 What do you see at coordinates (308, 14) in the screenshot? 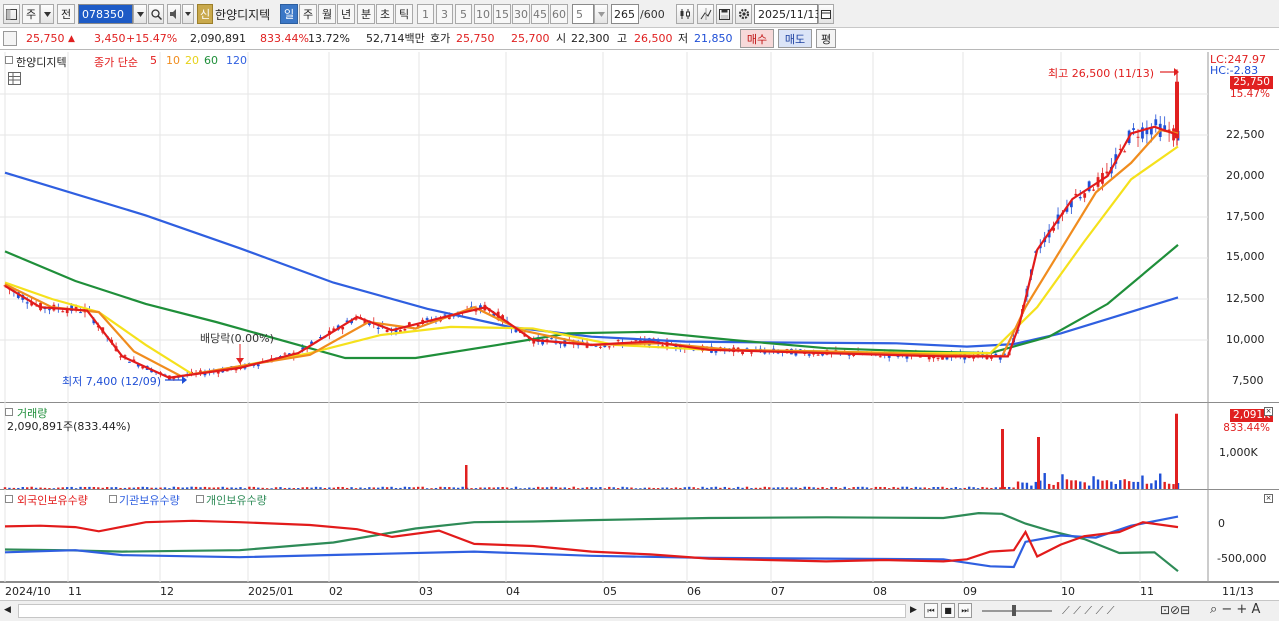
I see `tab-week: 주` at bounding box center [308, 14].